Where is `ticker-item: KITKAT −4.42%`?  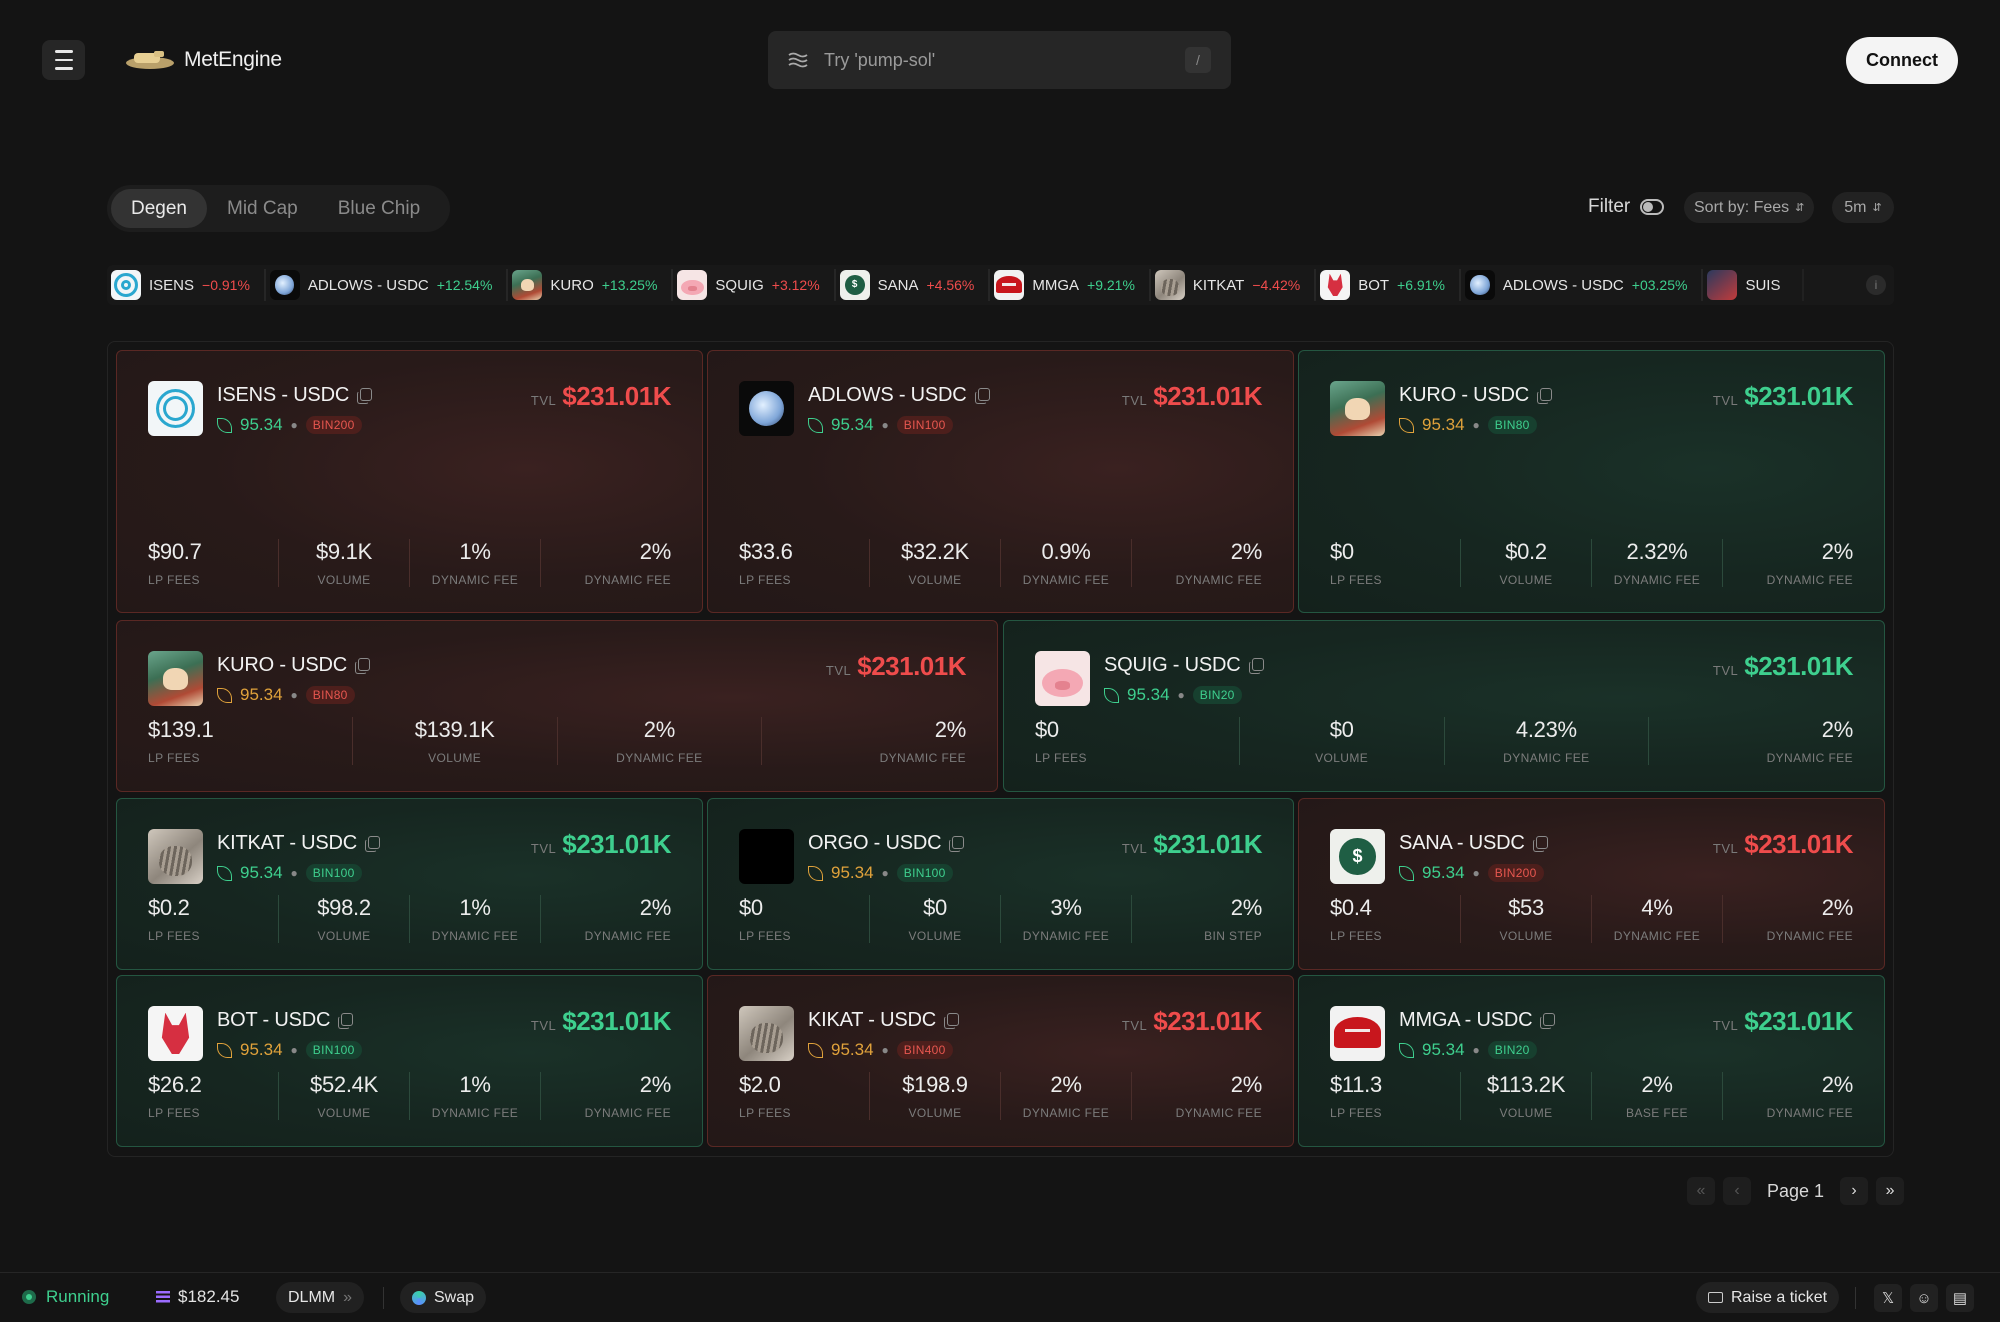
ticker-item: KITKAT −4.42% is located at coordinates (1234, 285).